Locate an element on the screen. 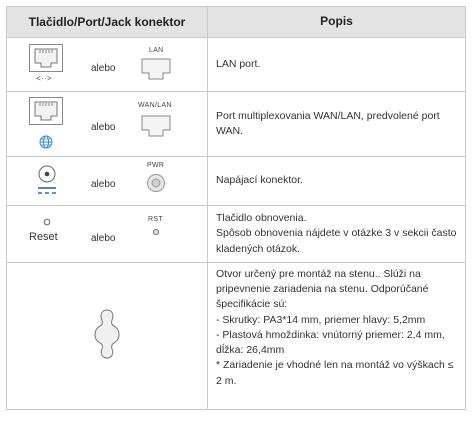 The width and height of the screenshot is (472, 421). power-jack-icon is located at coordinates (47, 179).